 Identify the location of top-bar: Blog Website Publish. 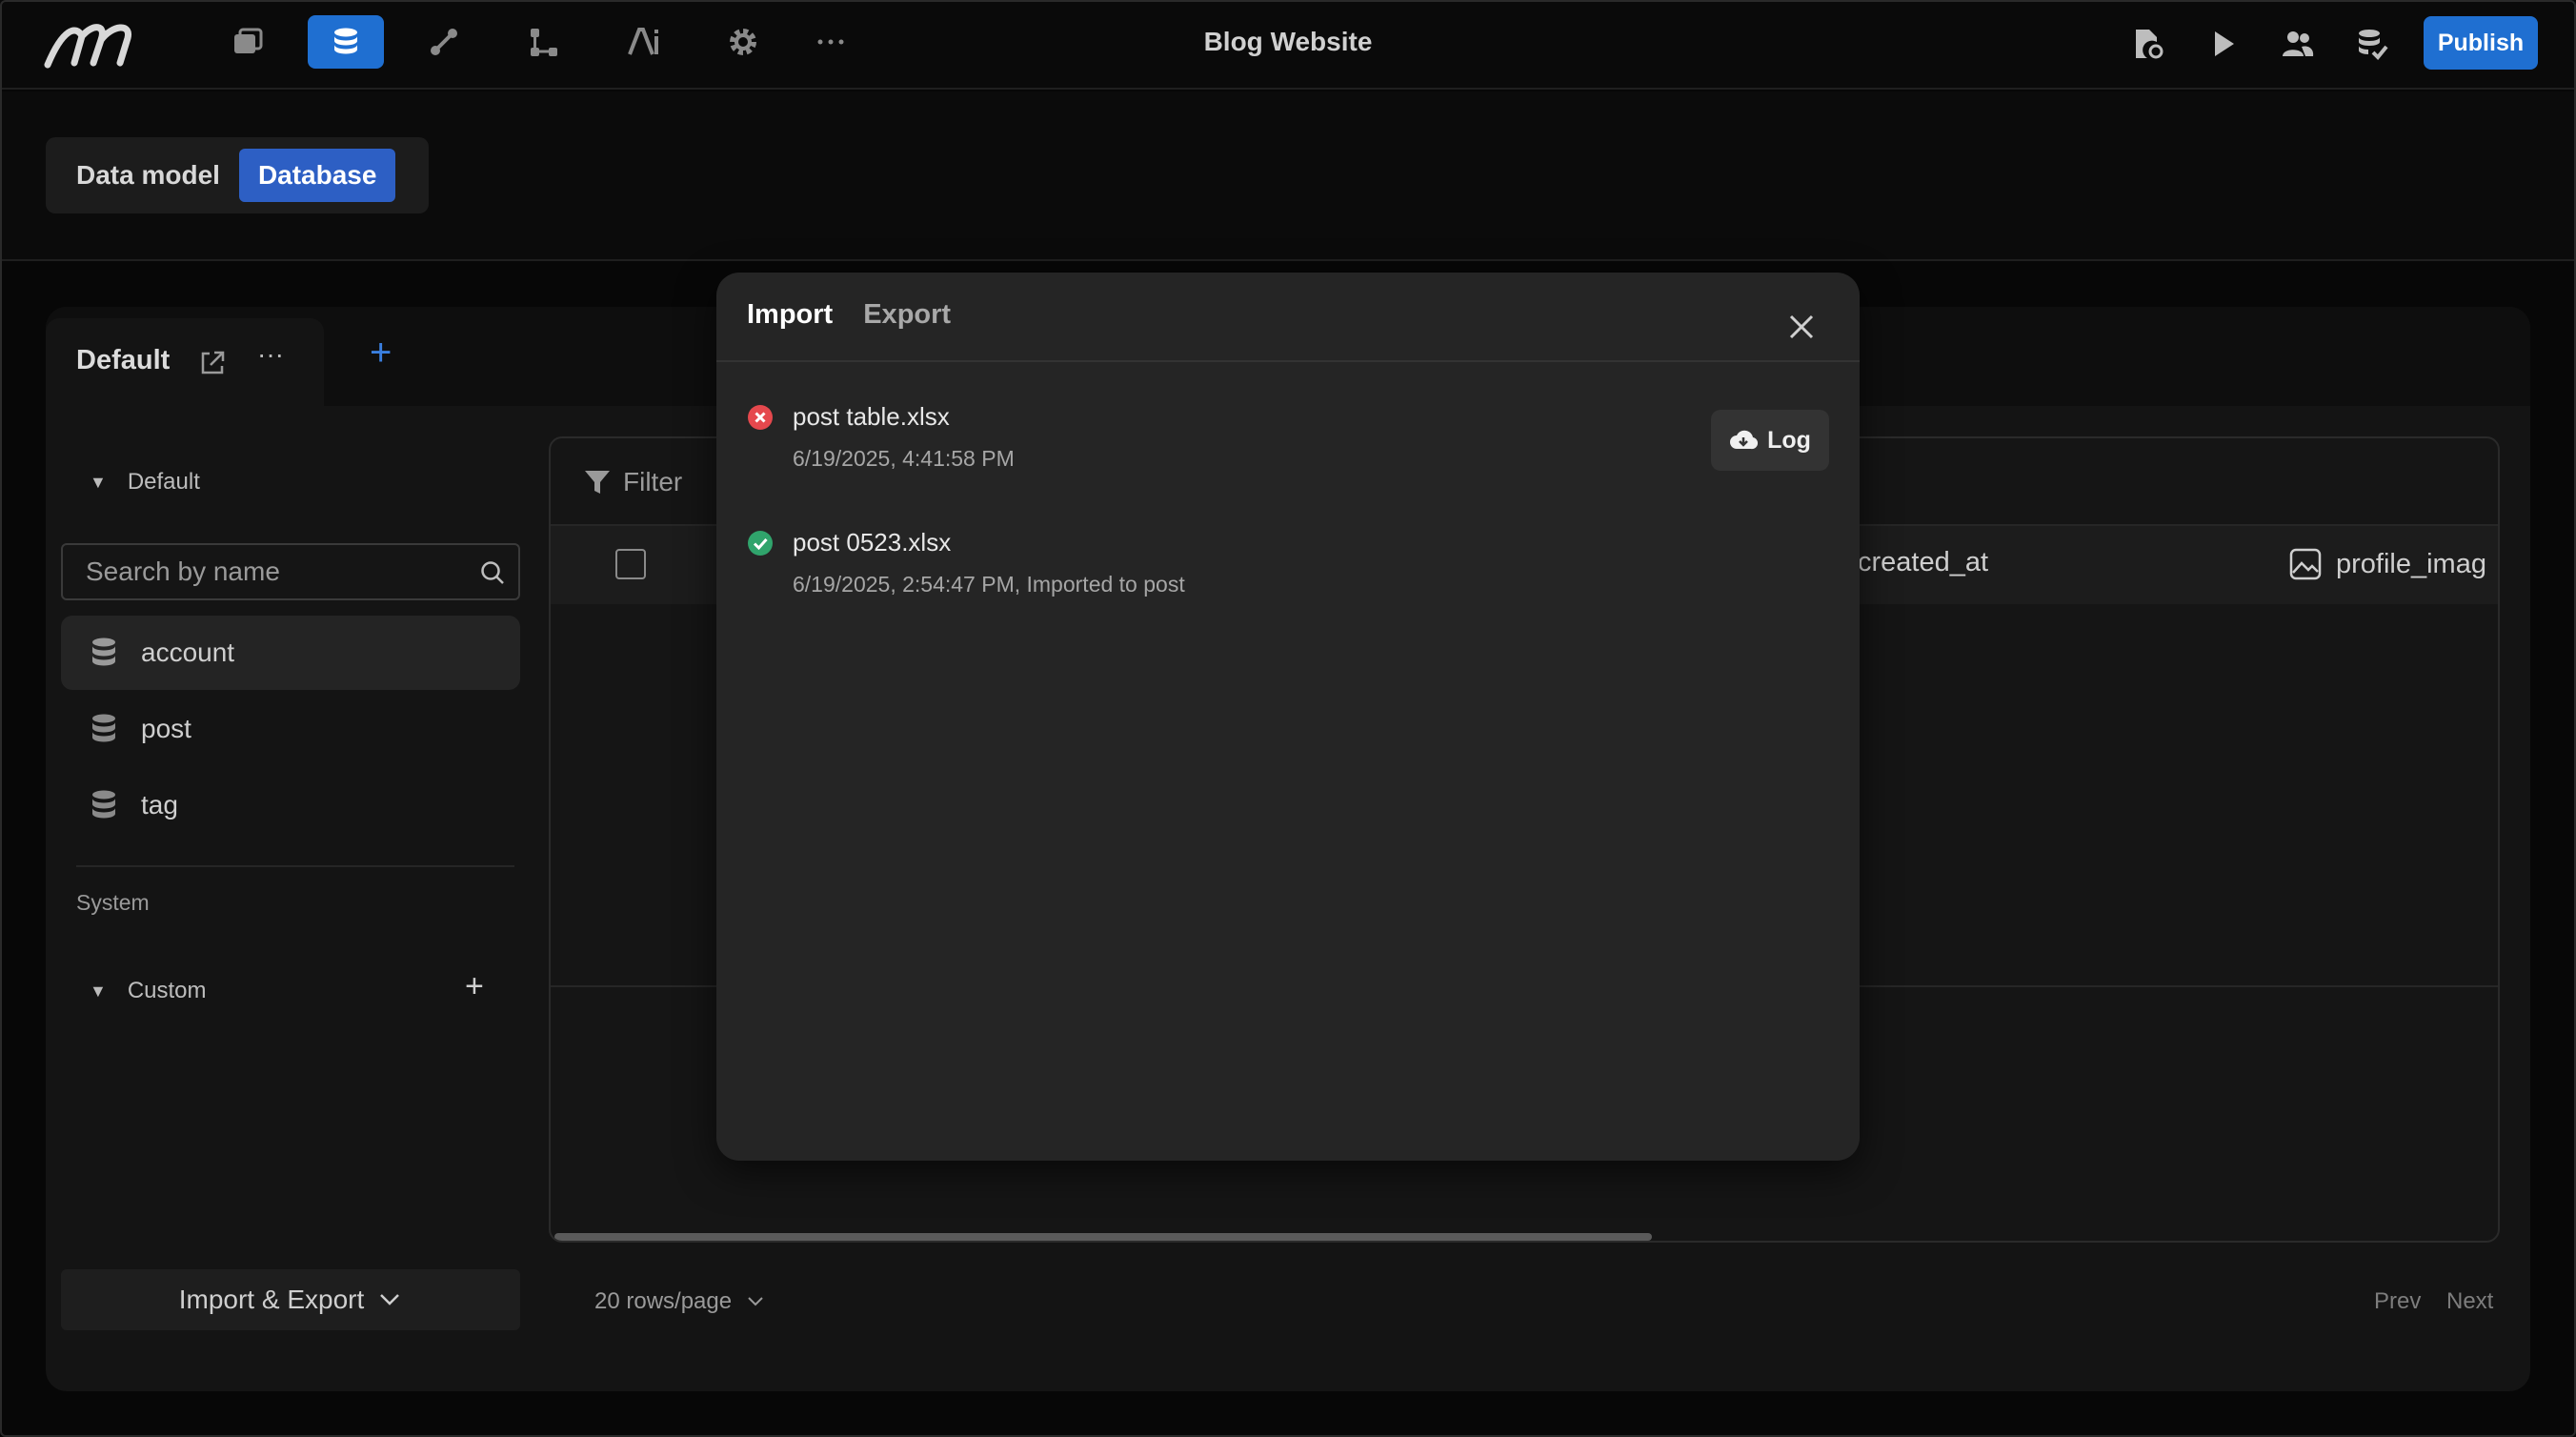
(1288, 45).